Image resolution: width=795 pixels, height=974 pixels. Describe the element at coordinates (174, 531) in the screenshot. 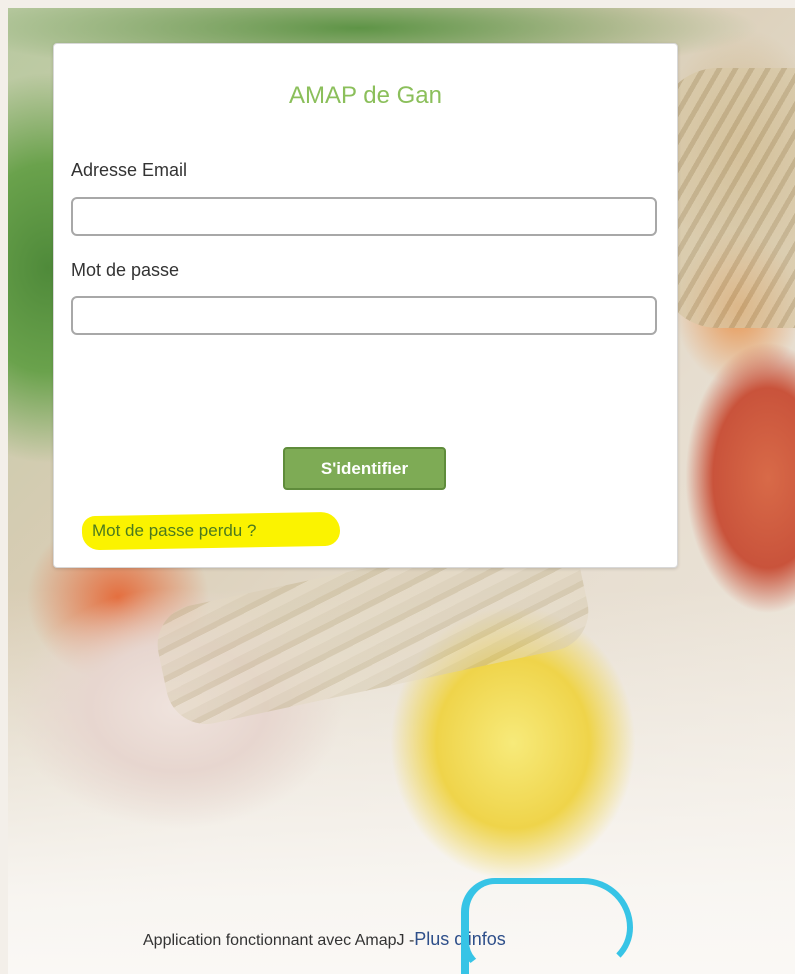

I see `forgot-password-link: Mot de passe perdu ?` at that location.